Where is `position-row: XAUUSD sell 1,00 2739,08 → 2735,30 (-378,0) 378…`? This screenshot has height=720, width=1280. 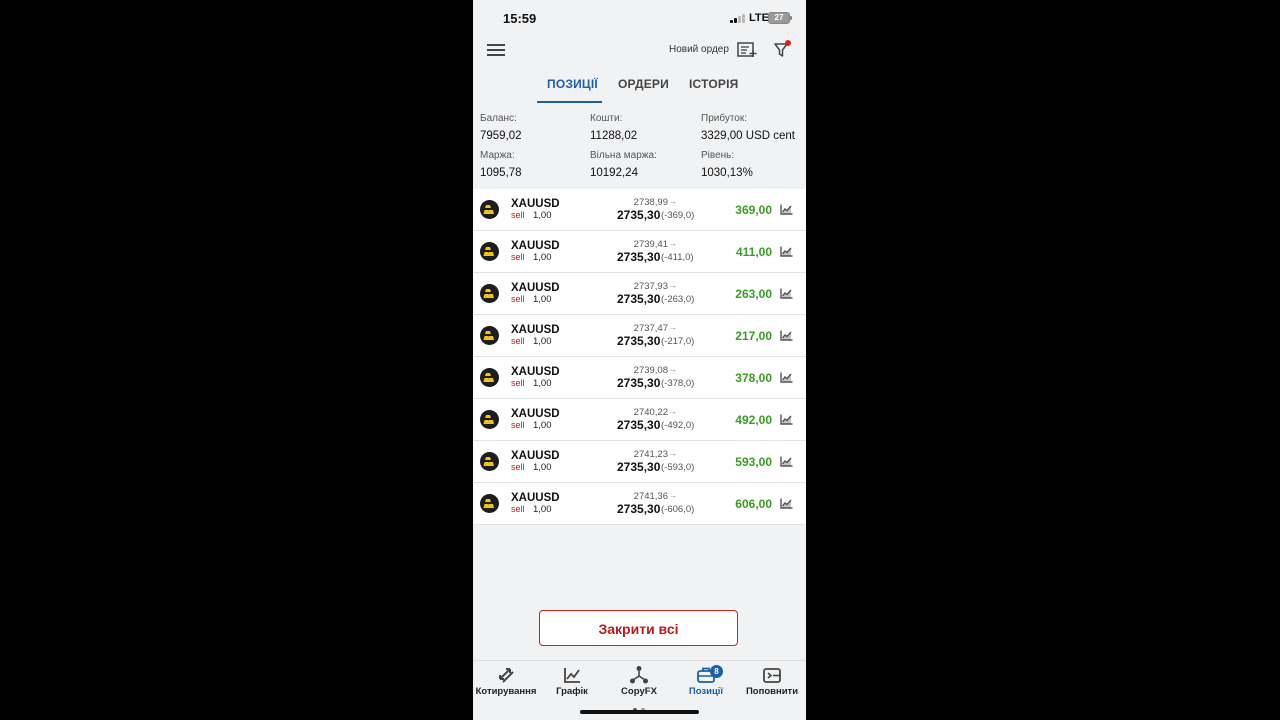
position-row: XAUUSD sell 1,00 2739,08 → 2735,30 (-378,0) 378… is located at coordinates (639, 378).